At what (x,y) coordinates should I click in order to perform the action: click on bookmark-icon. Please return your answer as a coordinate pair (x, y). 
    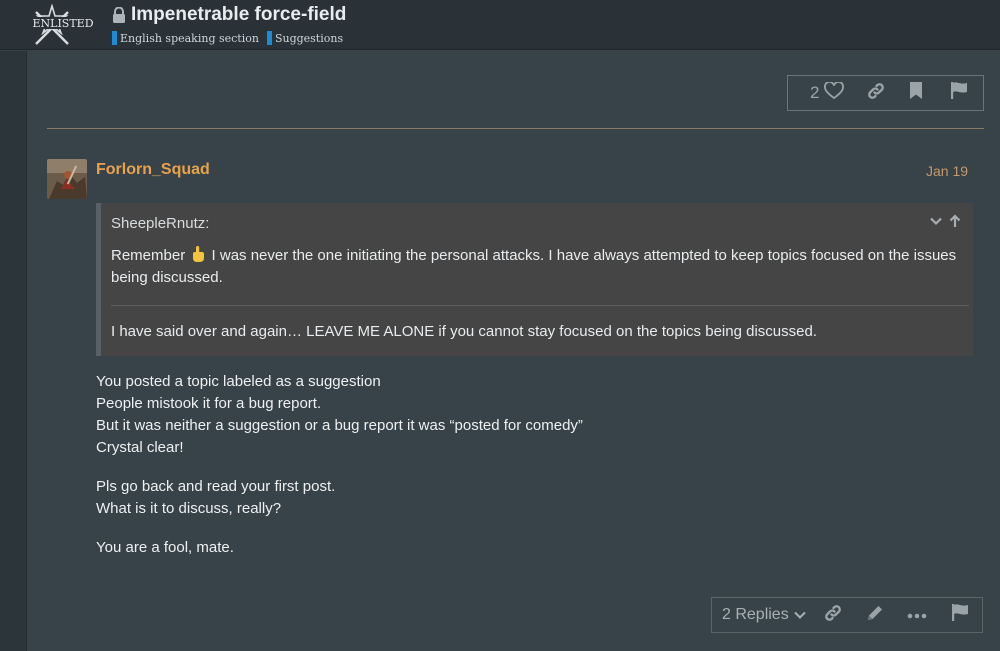
    Looking at the image, I should click on (916, 93).